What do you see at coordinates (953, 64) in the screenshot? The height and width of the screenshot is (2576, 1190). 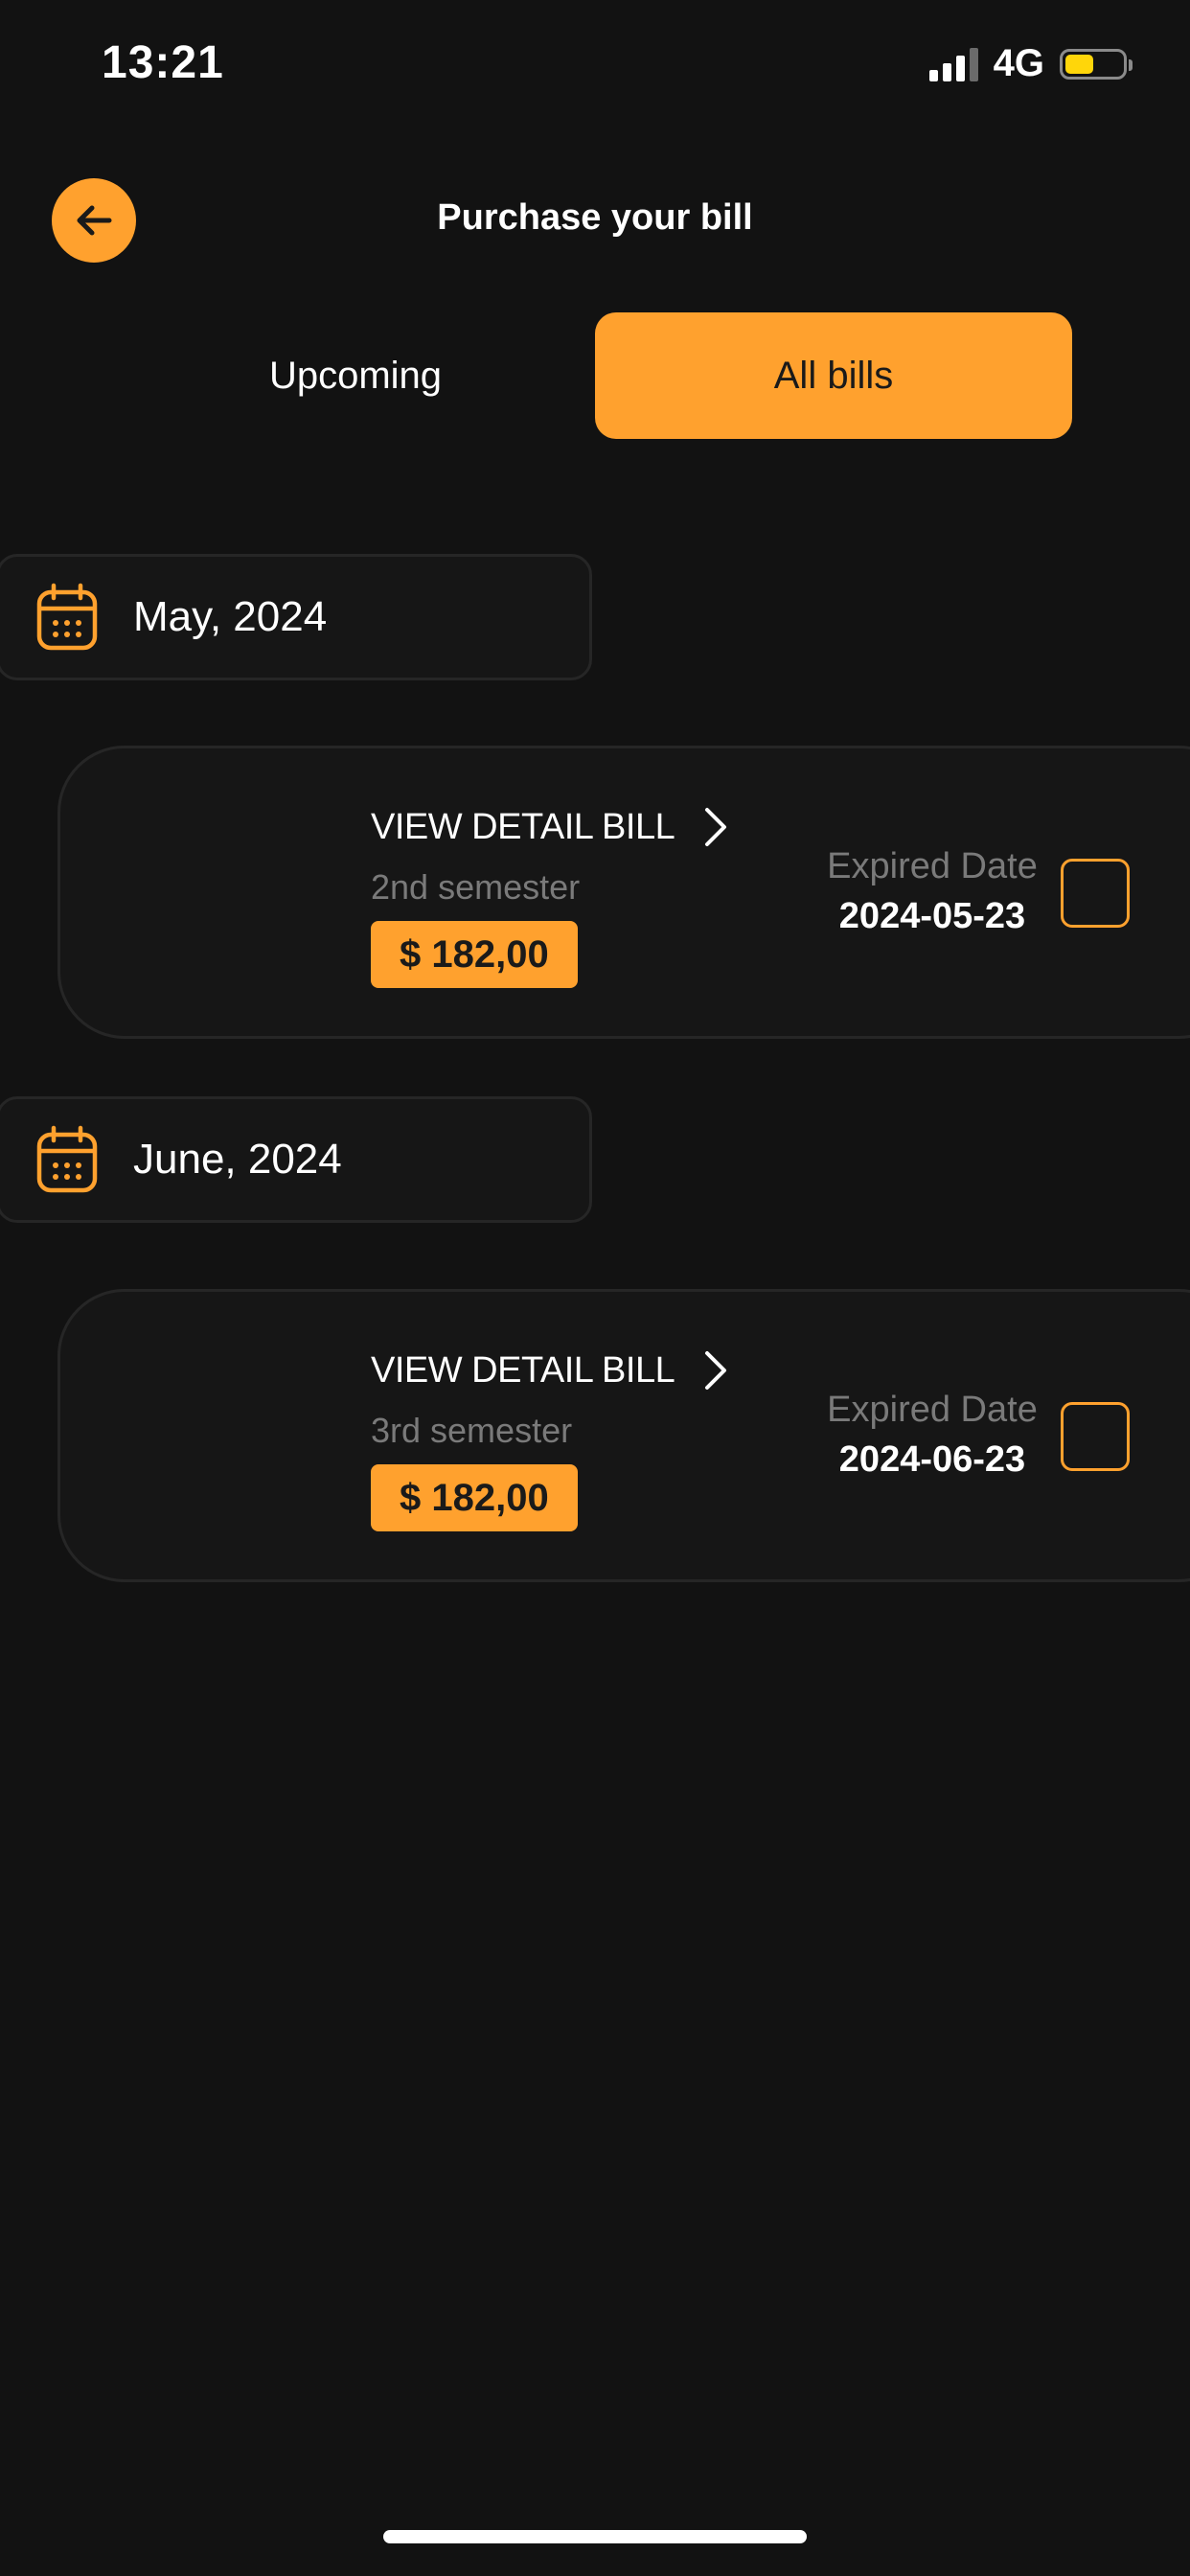 I see `cellular-signal-icon` at bounding box center [953, 64].